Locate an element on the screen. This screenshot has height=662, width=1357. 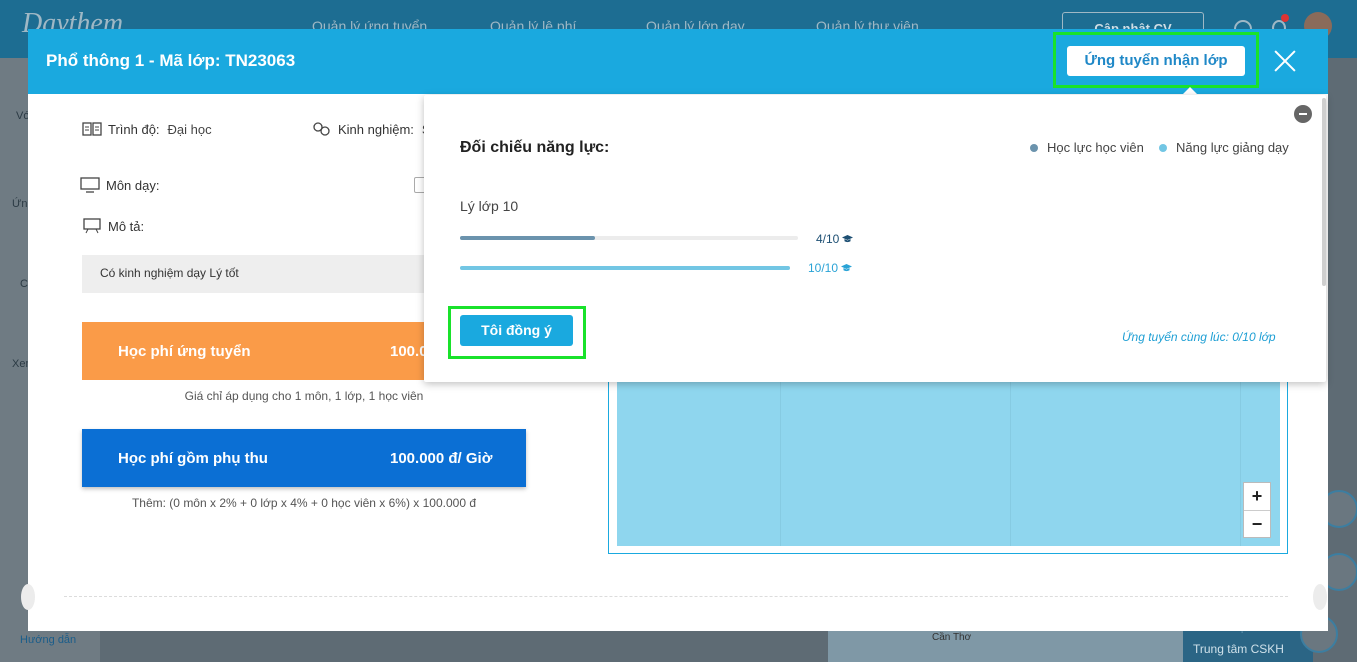
subject-name: Lý lớp 10 is located at coordinates (489, 206).